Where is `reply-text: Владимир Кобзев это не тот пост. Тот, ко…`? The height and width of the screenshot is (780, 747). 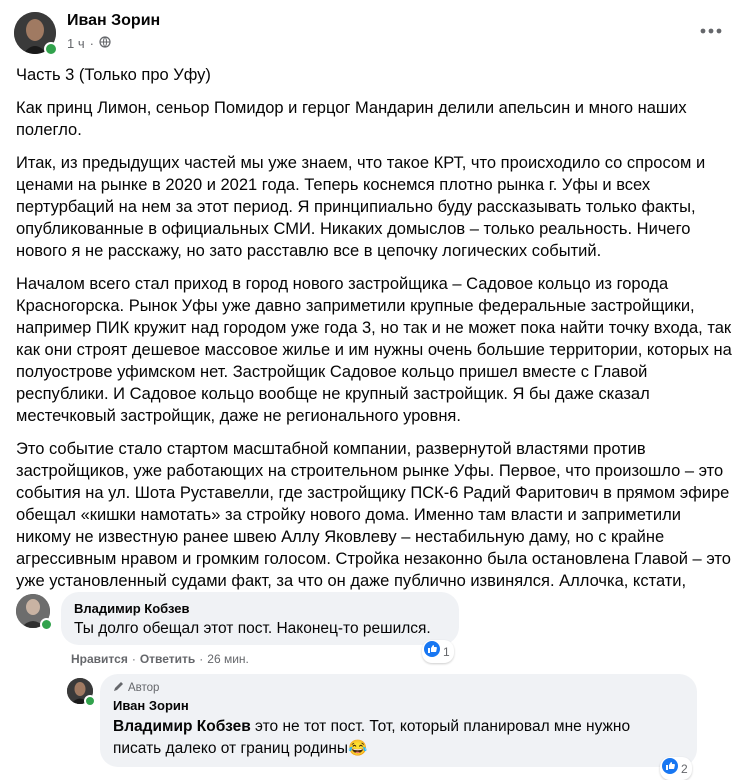
reply-text: Владимир Кобзев это не тот пост. Тот, ко… is located at coordinates (398, 738).